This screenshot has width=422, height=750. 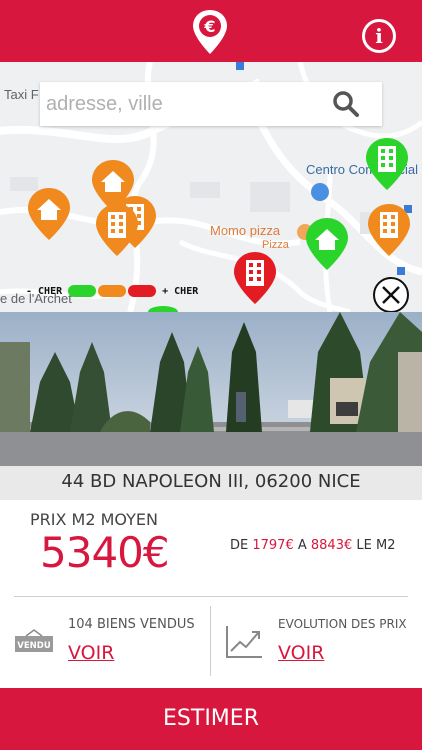 I want to click on sold-count-label: 104 BIENS VENDUS, so click(x=131, y=624).